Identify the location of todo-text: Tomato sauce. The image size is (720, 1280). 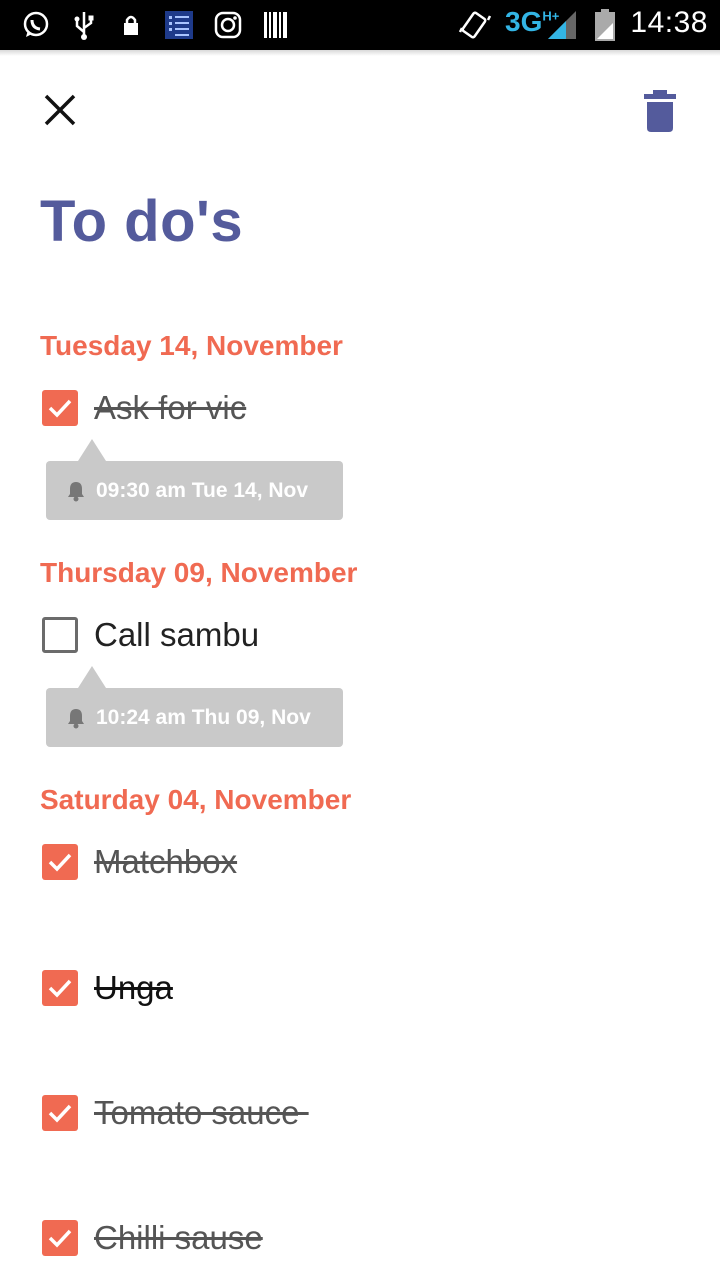
(201, 1113).